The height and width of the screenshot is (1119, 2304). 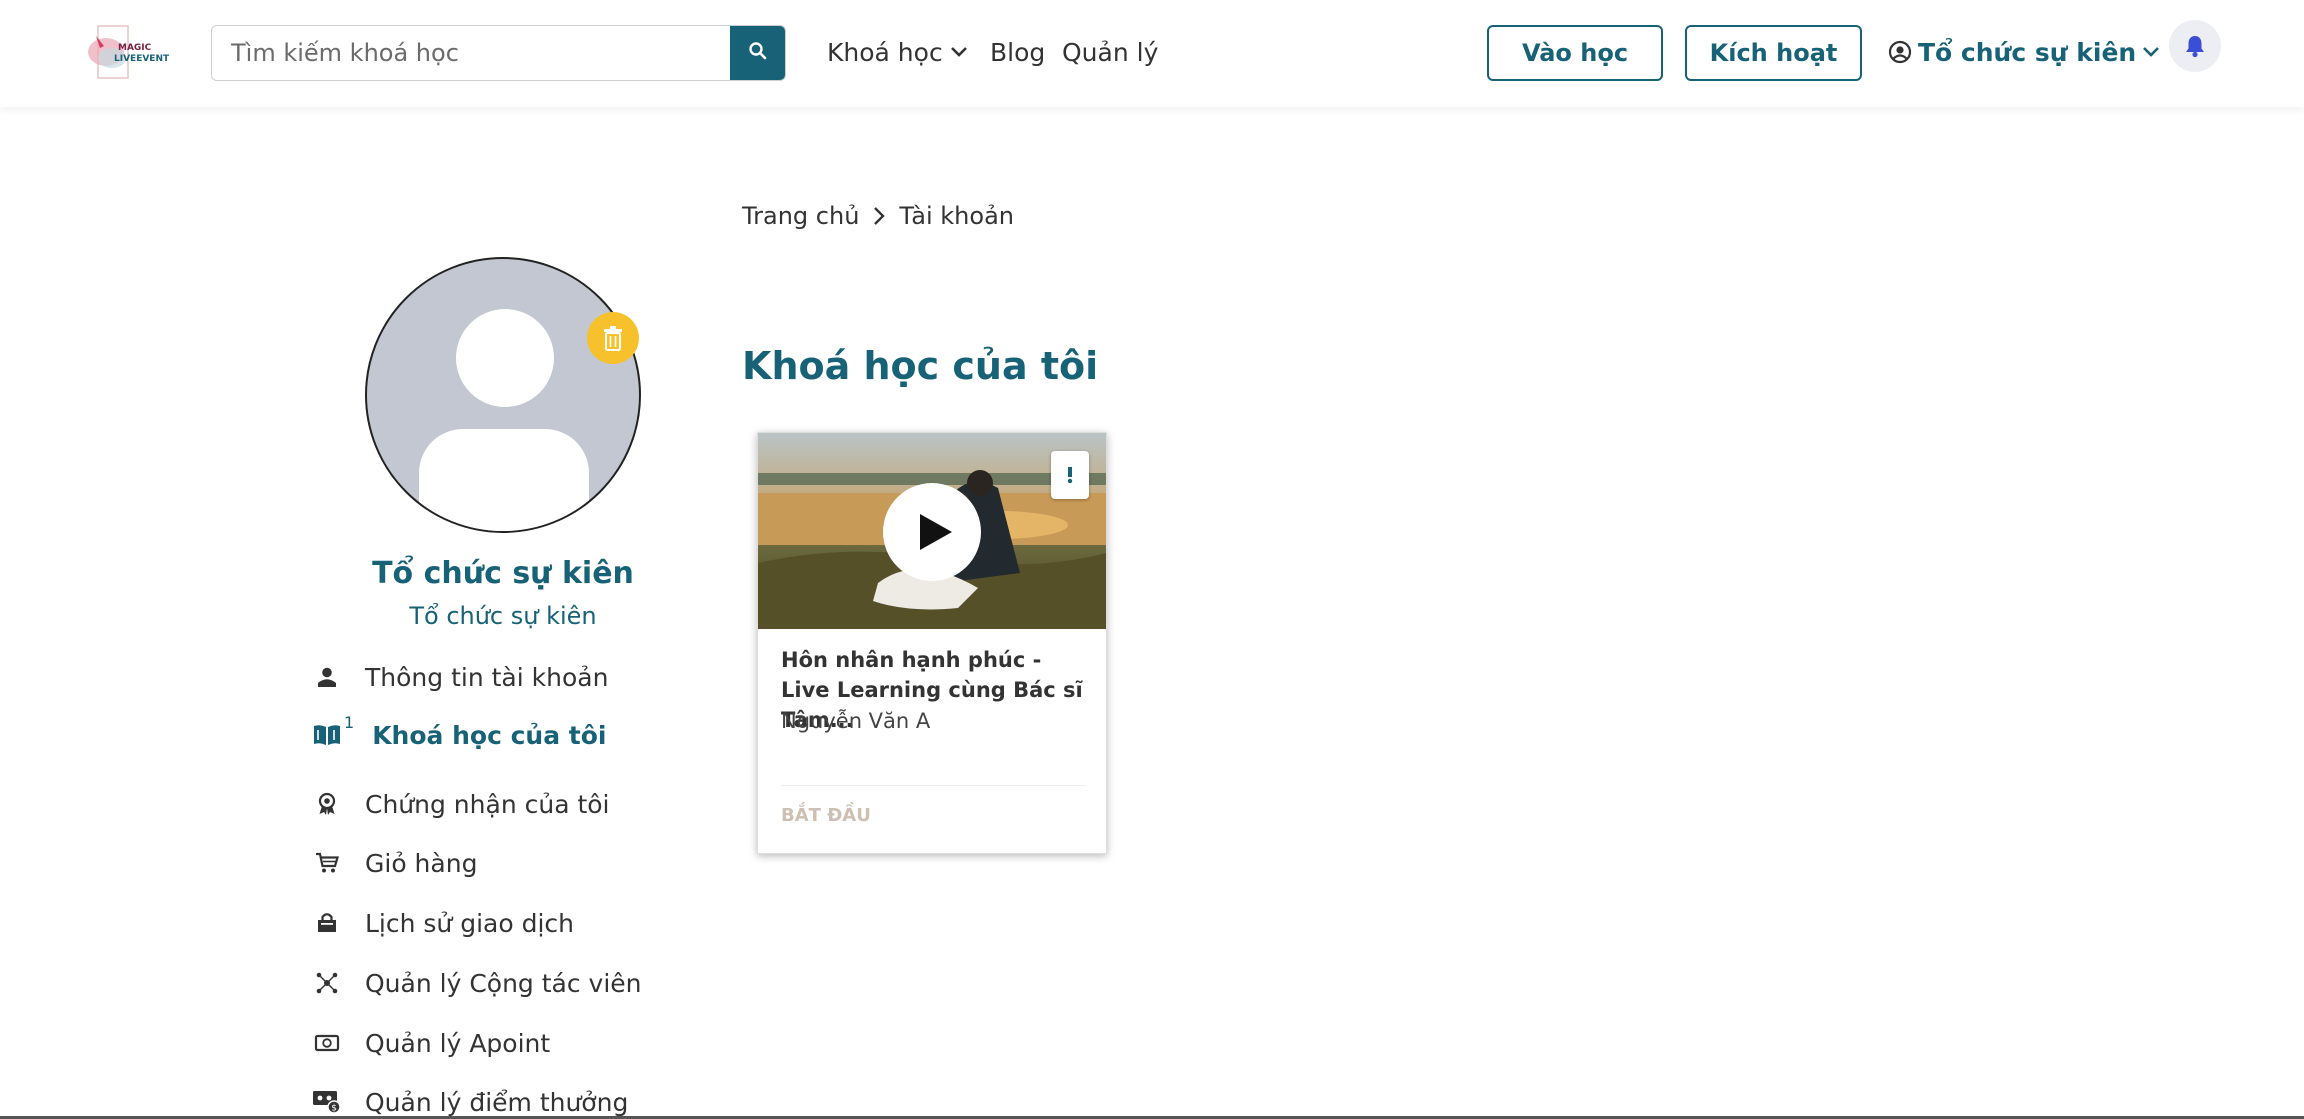 I want to click on sidebar-item-apoint: Quản lý Apoint, so click(x=431, y=1043).